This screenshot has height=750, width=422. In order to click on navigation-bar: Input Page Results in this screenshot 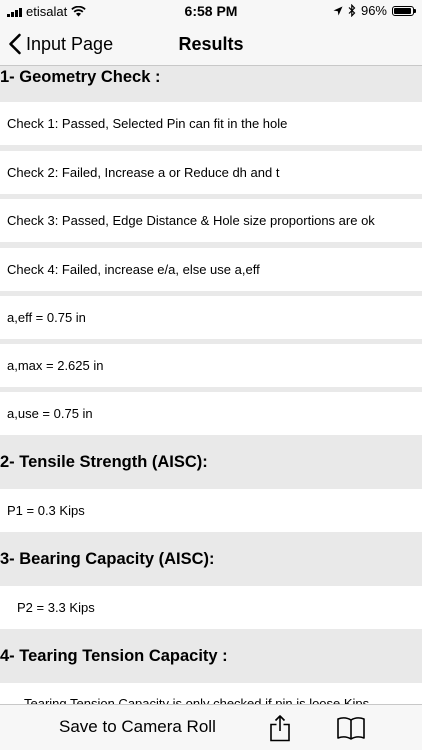, I will do `click(211, 44)`.